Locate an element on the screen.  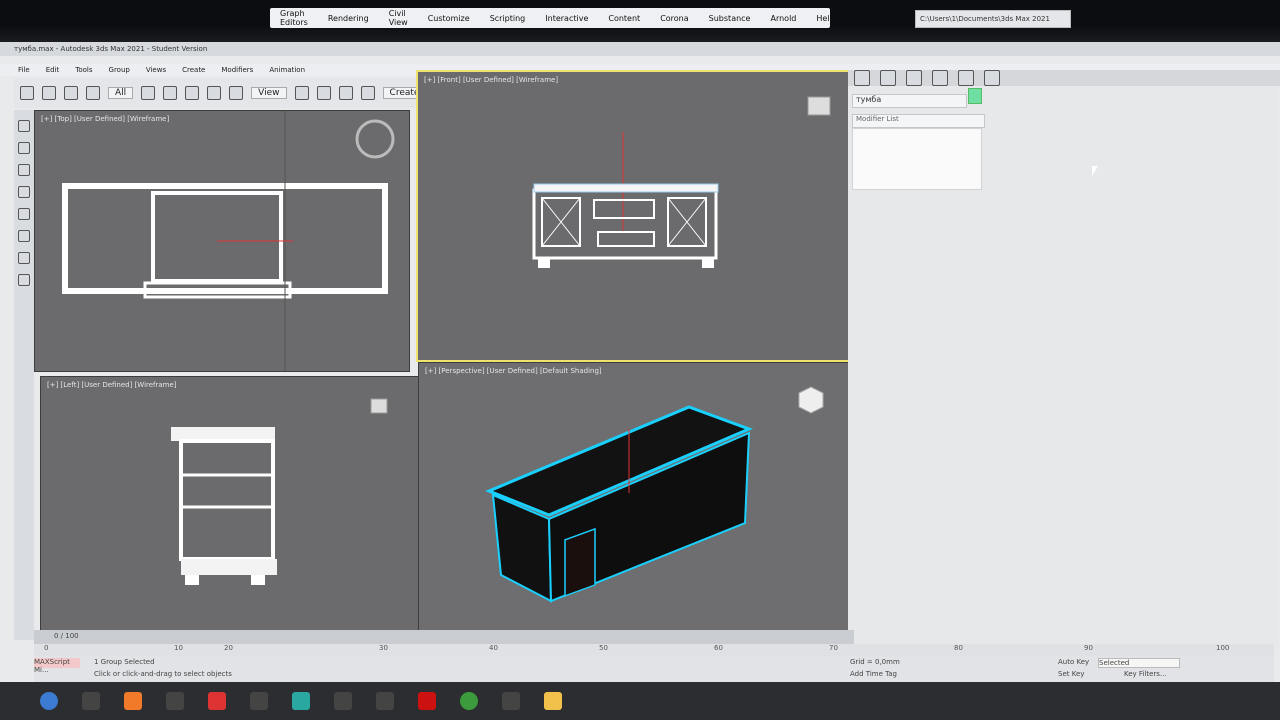
tick-40: 40 is located at coordinates (493, 648).